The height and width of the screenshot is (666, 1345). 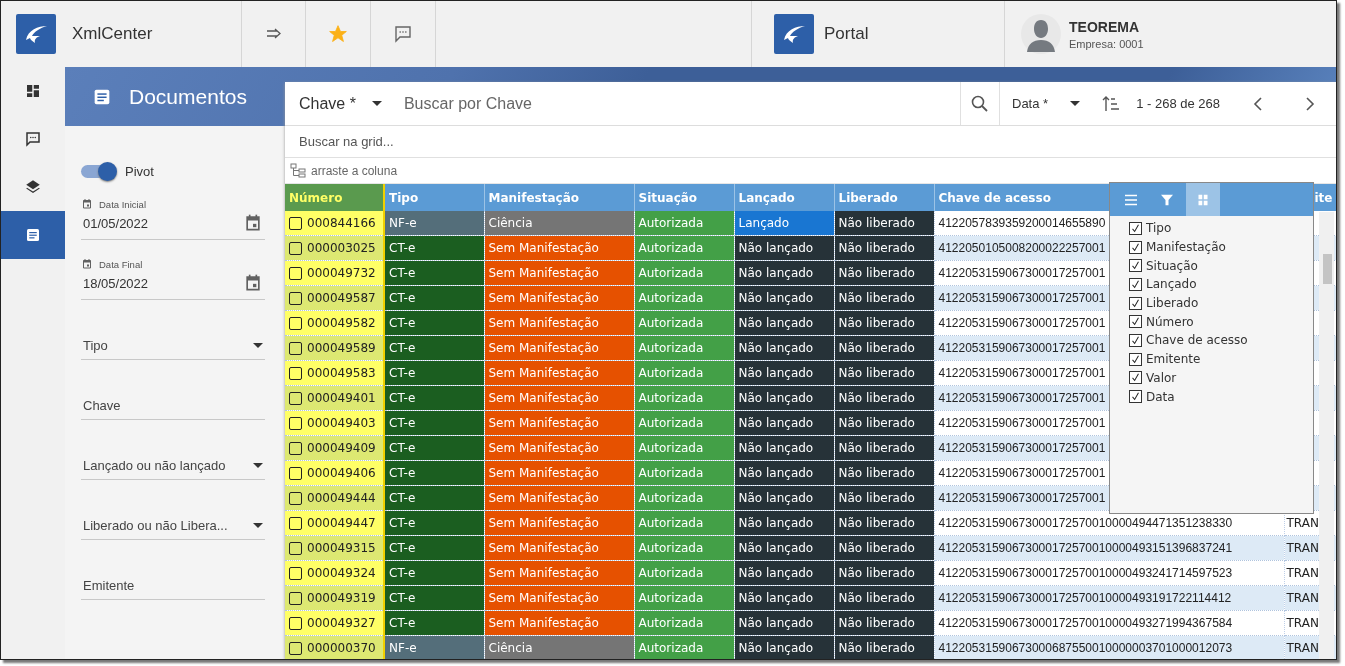 What do you see at coordinates (33, 235) in the screenshot?
I see `nav-item` at bounding box center [33, 235].